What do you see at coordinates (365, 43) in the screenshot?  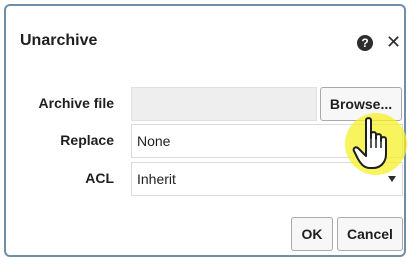 I see `help-icon: ?` at bounding box center [365, 43].